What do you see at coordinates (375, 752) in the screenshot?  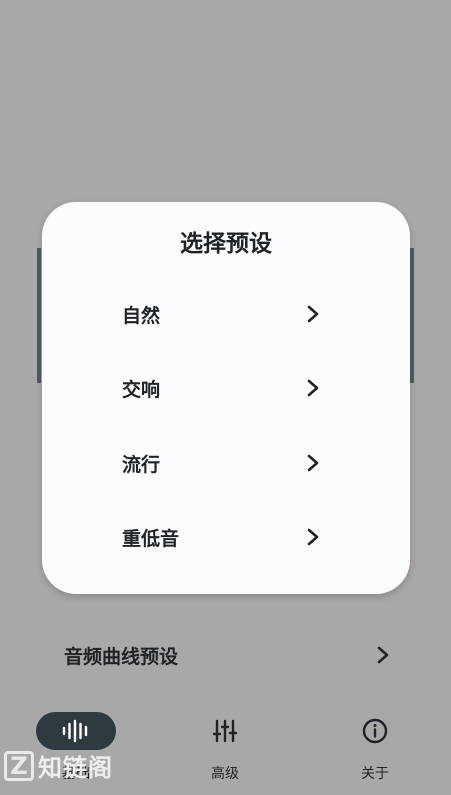 I see `nav-tab-about: 关于` at bounding box center [375, 752].